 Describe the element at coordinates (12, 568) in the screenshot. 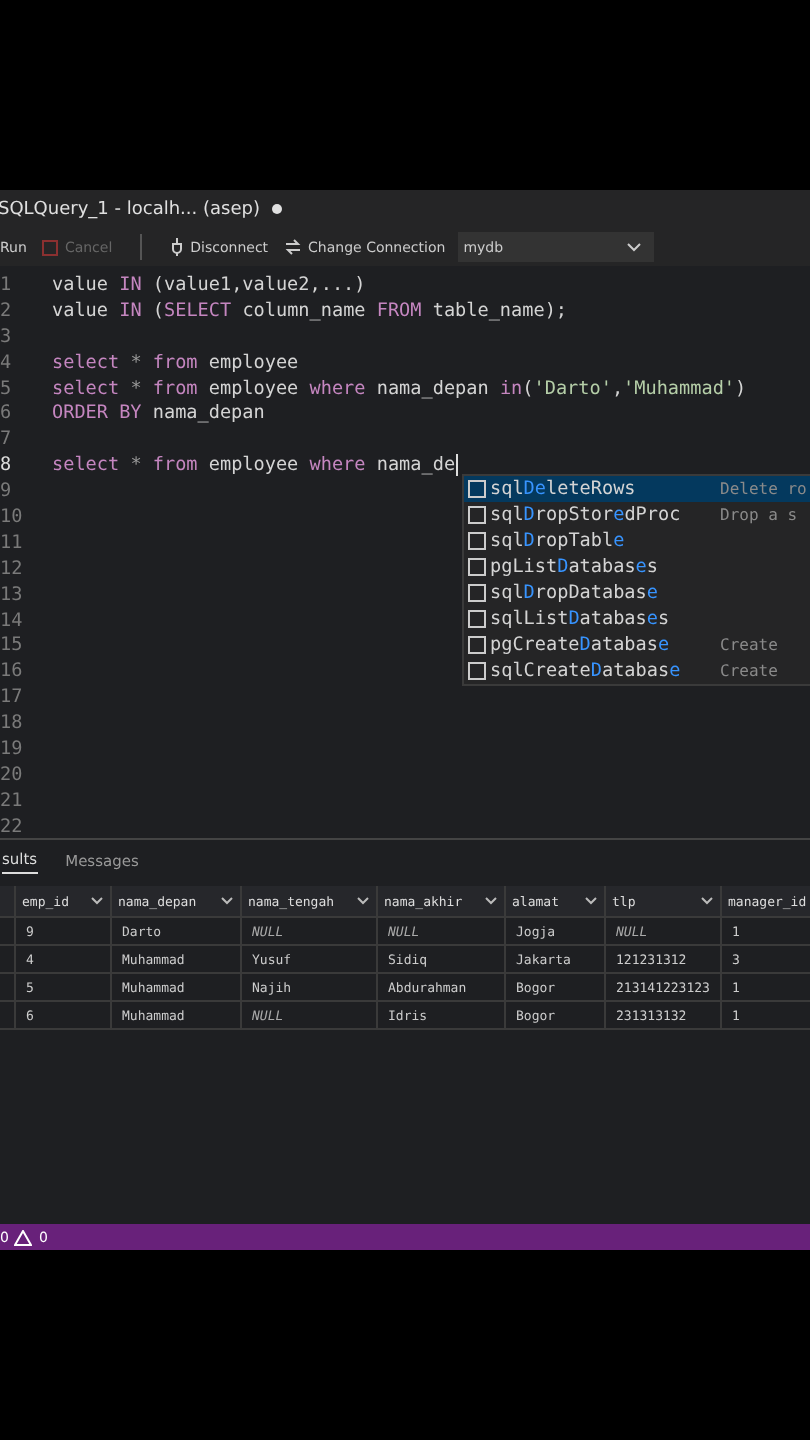

I see `line-number: 12` at that location.